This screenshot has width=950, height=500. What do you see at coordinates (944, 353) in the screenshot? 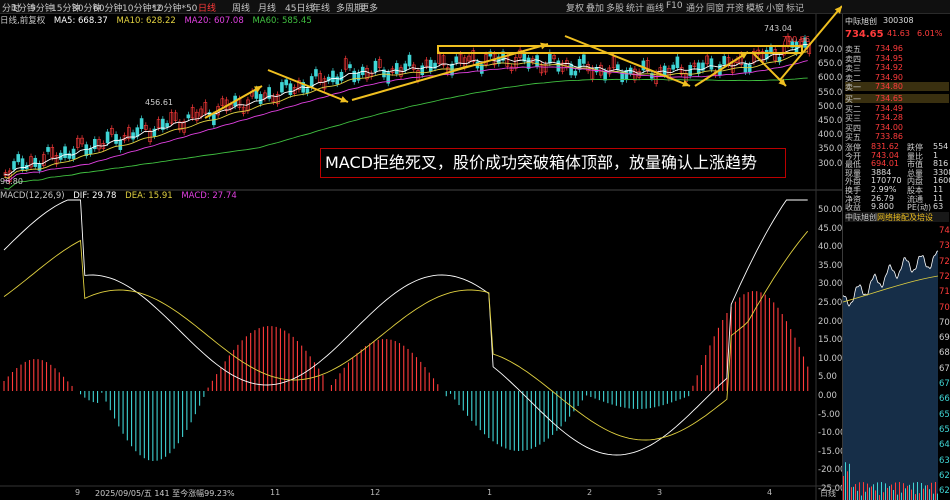
I see `mini-tick: 685` at bounding box center [944, 353].